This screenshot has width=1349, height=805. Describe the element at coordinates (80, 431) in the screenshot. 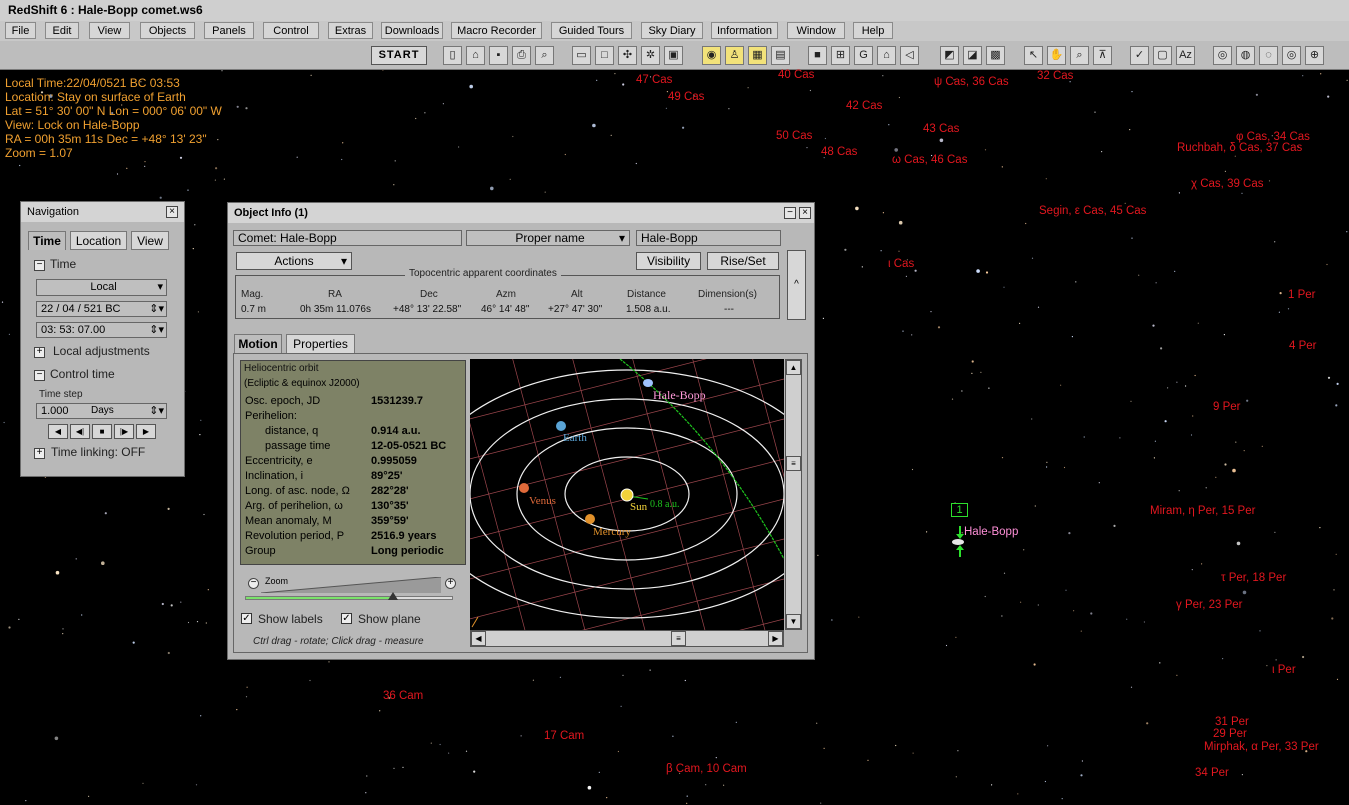

I see `reverse-icon: ◀|` at that location.